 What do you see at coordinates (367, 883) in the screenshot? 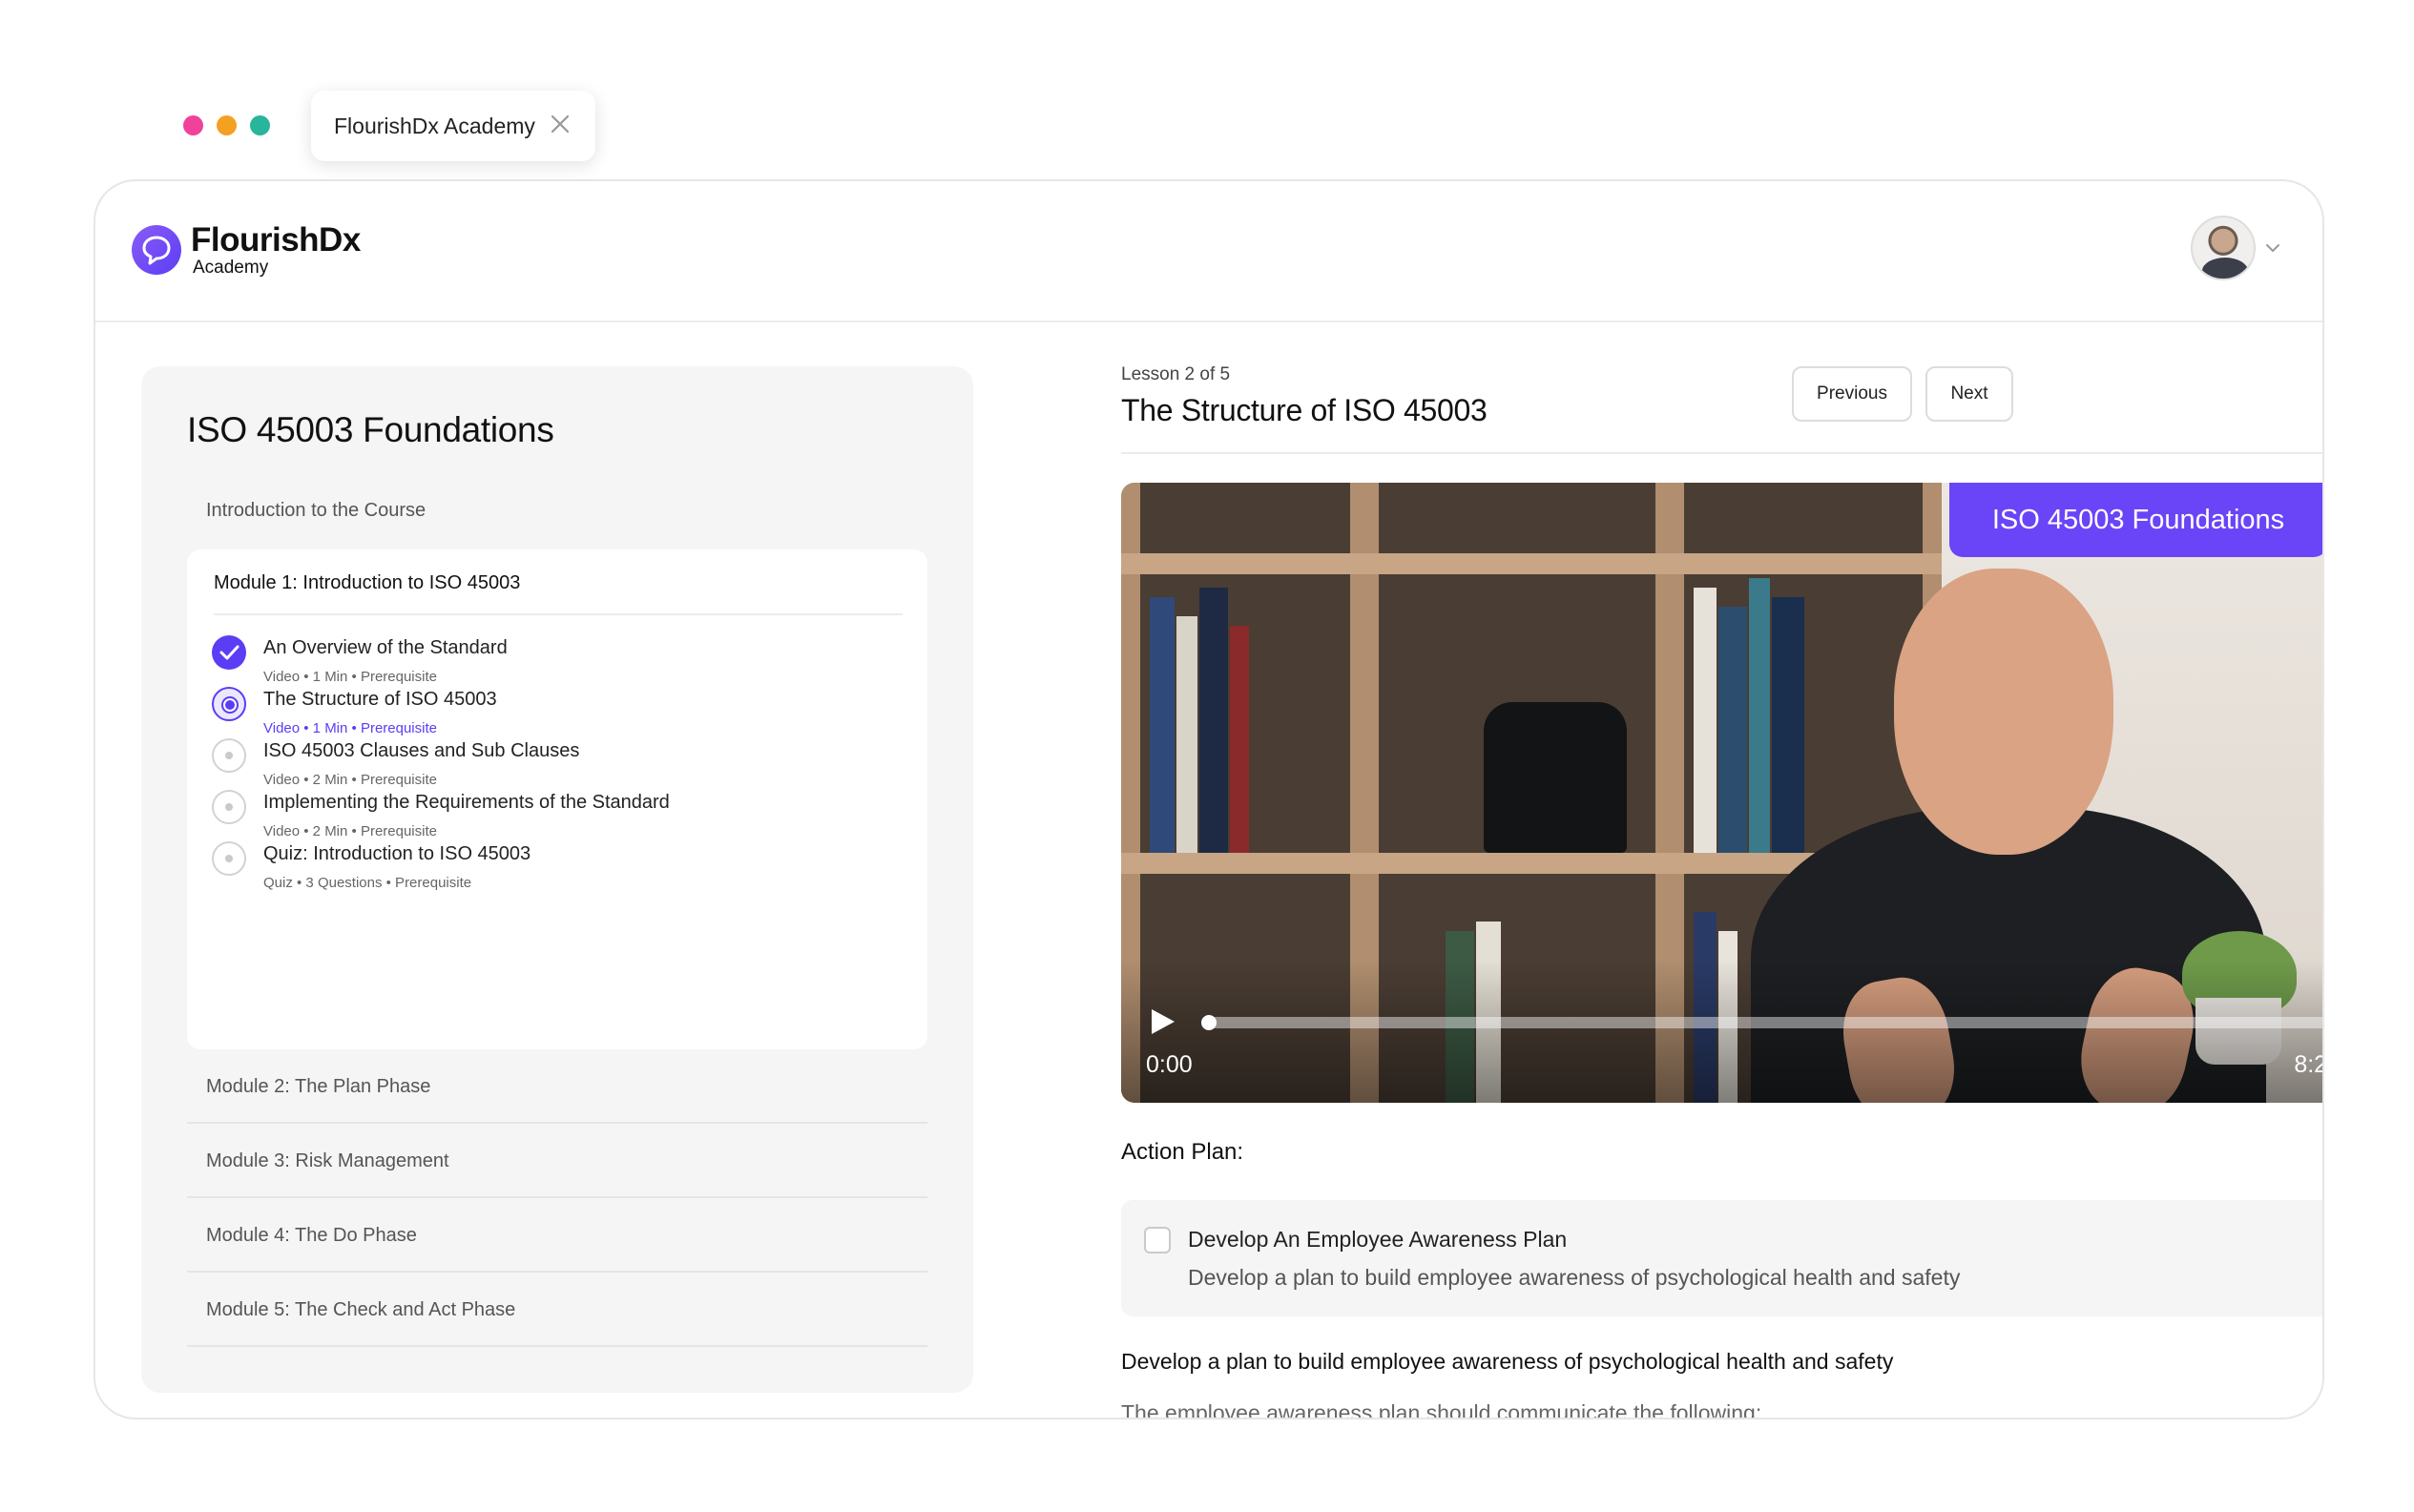
I see `lesson-meta: Quiz • 3 Questions • Prerequisite` at bounding box center [367, 883].